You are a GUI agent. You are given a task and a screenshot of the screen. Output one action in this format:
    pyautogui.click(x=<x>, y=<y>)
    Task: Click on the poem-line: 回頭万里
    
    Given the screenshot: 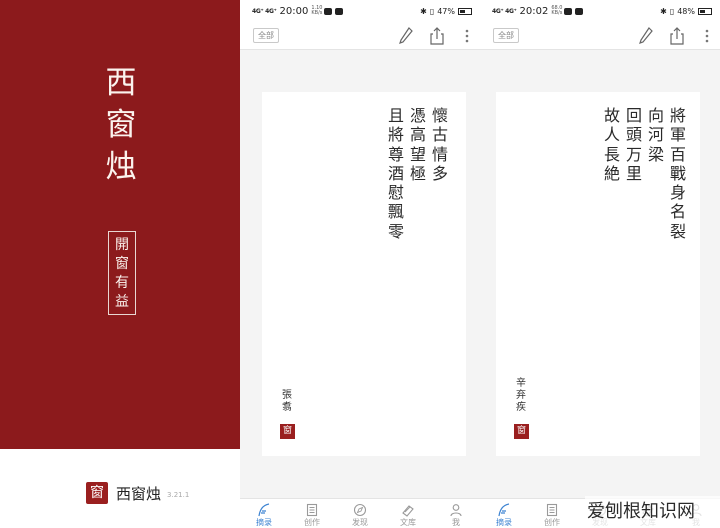 What is the action you would take?
    pyautogui.click(x=633, y=144)
    